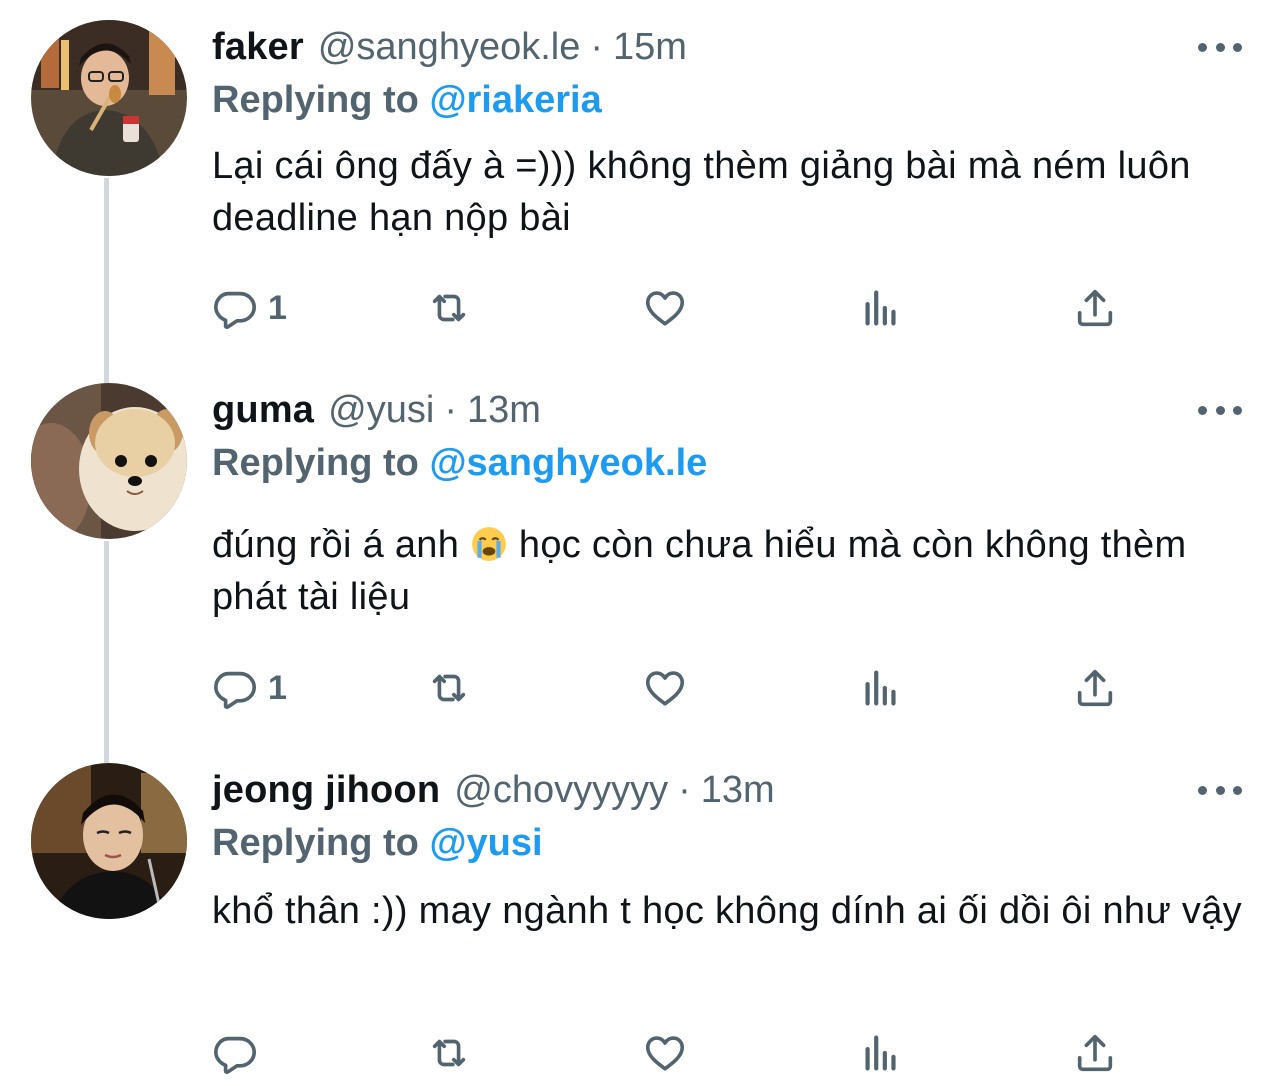 The width and height of the screenshot is (1284, 1086). I want to click on loudly-crying-face-icon, so click(489, 544).